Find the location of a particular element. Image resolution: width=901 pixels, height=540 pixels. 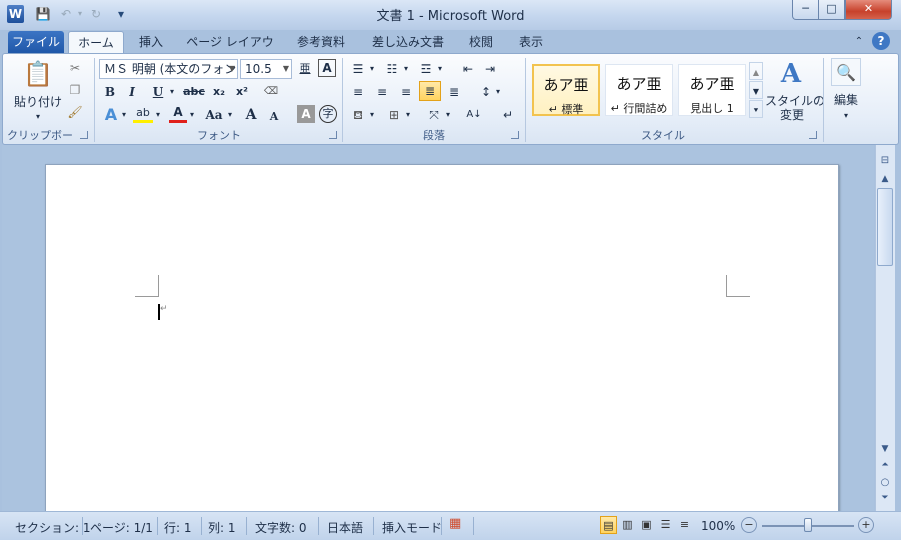

bullets-dropdown-icon: ▾ is located at coordinates (372, 69).